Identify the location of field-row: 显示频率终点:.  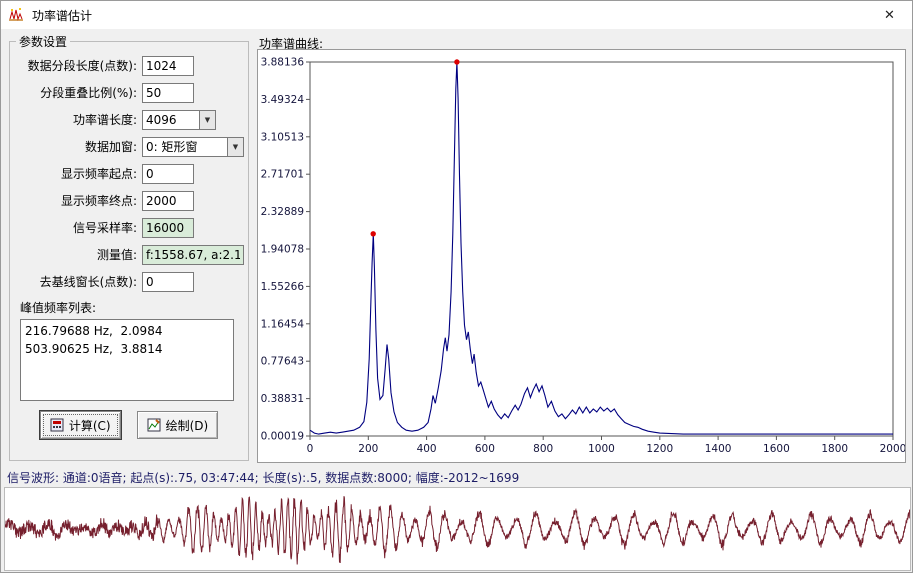
(129, 200).